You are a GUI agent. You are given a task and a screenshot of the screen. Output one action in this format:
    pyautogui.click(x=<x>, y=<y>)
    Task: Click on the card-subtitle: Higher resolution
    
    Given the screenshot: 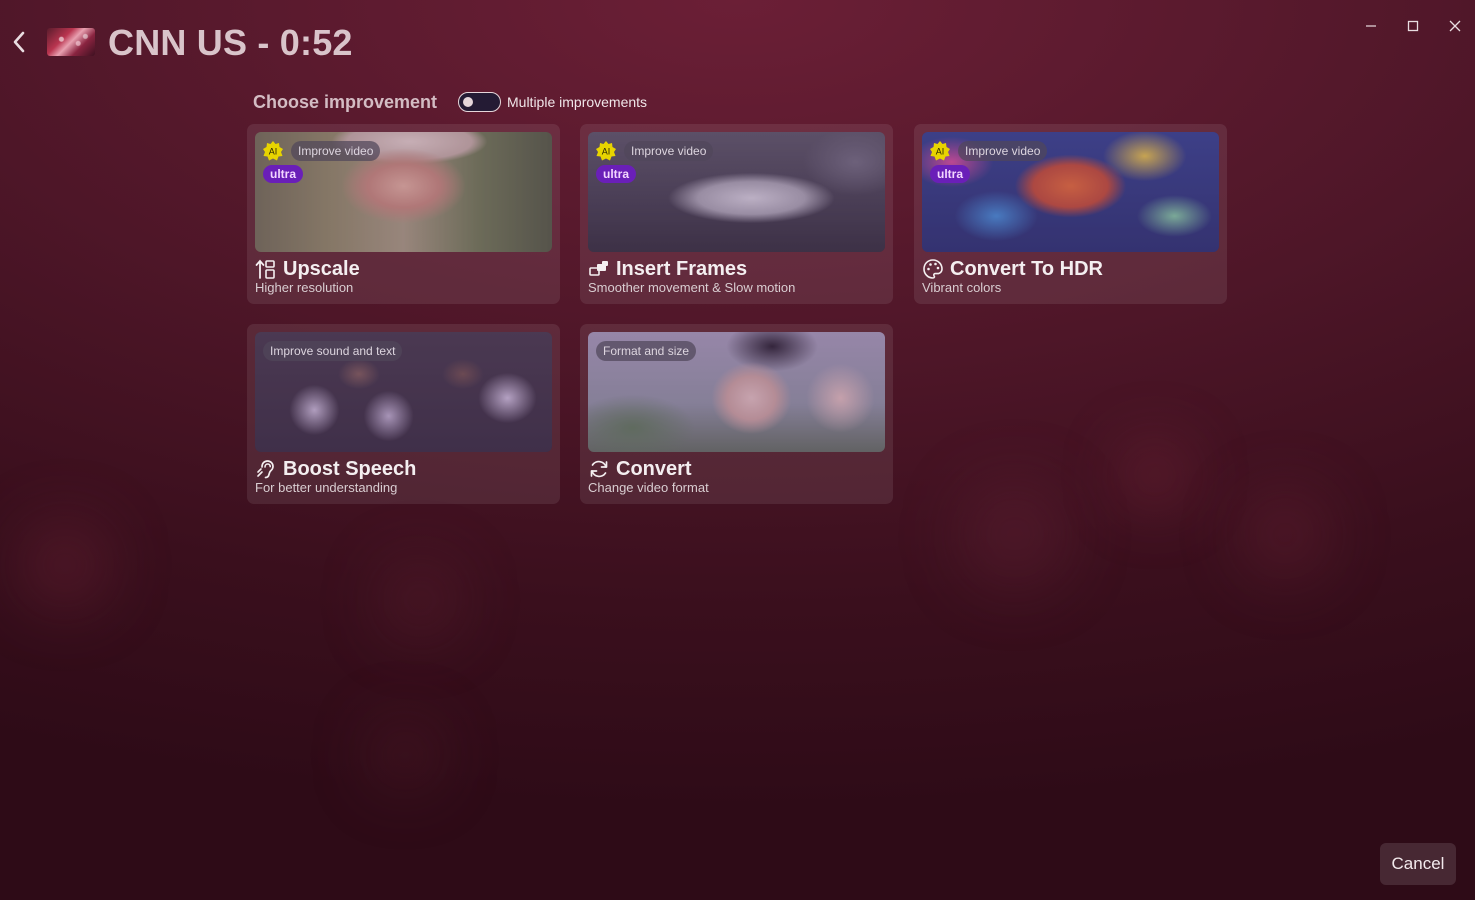 What is the action you would take?
    pyautogui.click(x=304, y=287)
    